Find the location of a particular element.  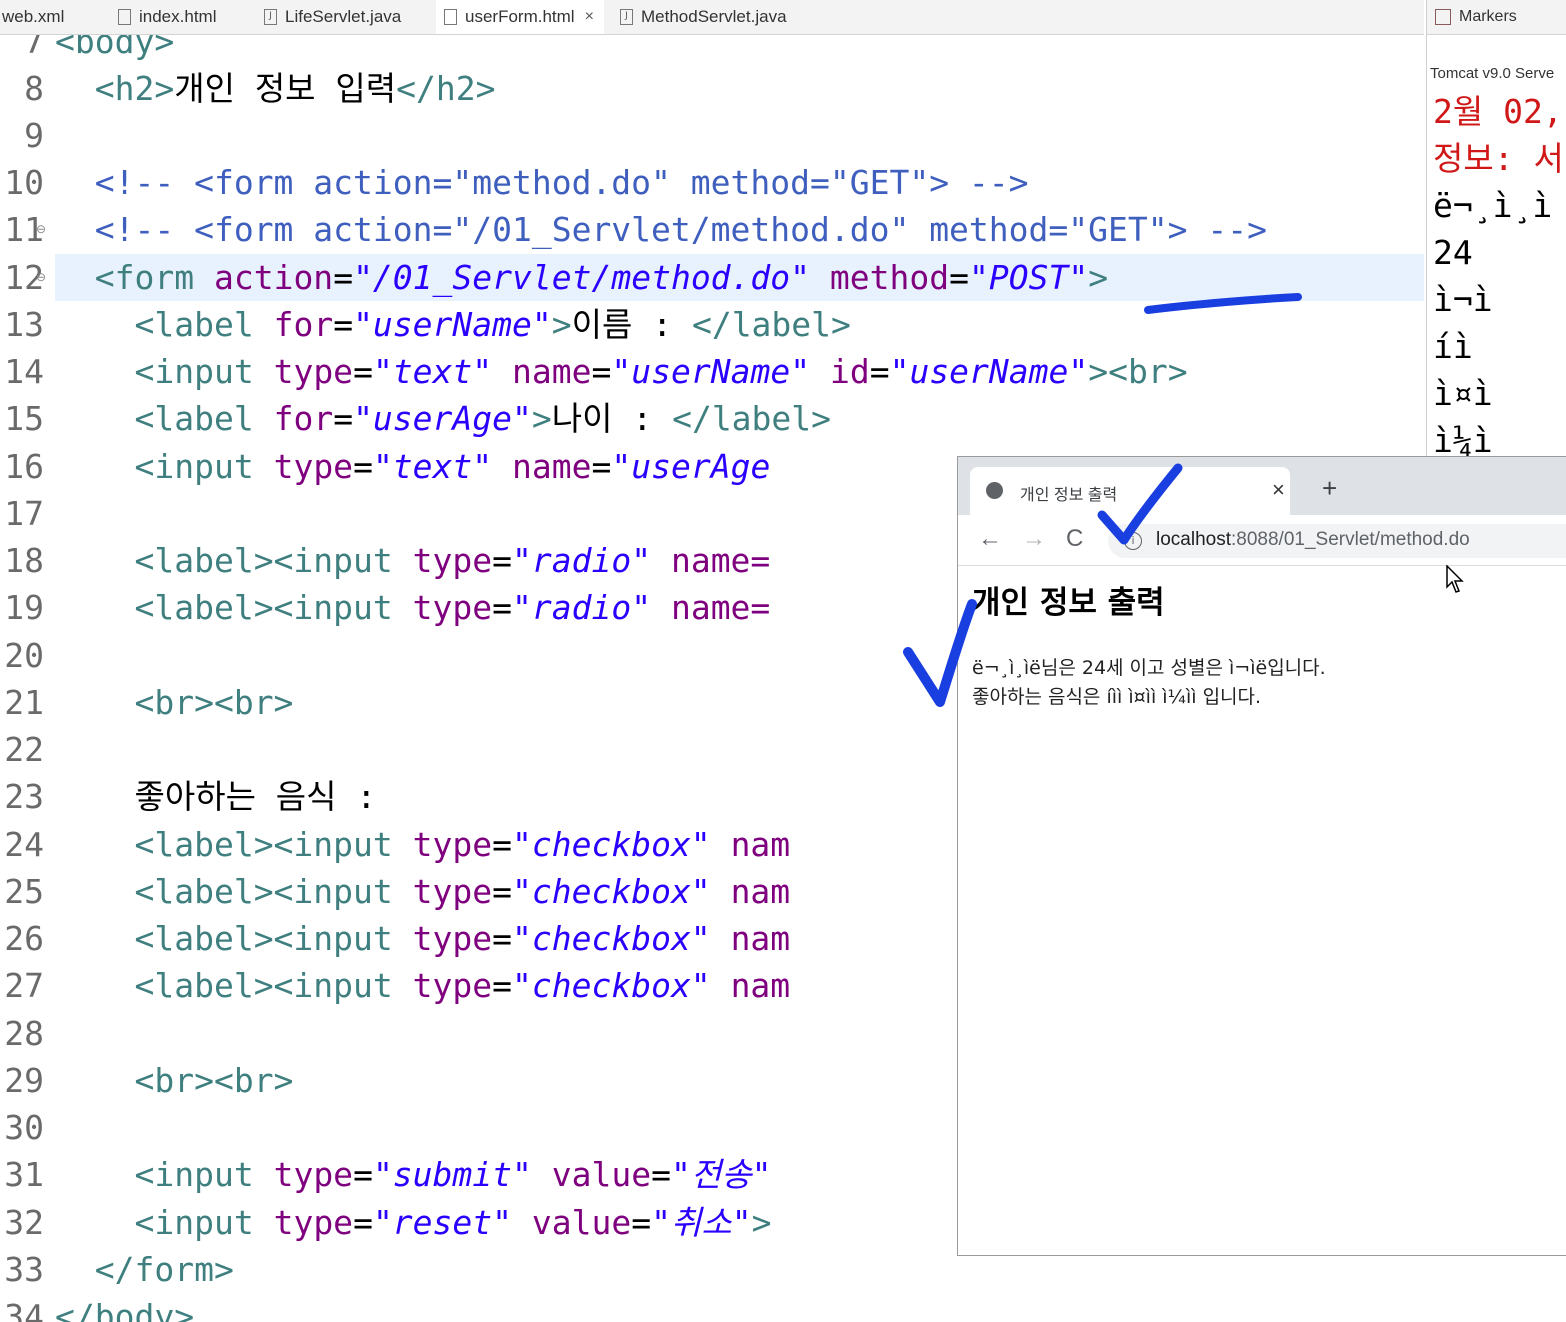

console-line: ì¬ì is located at coordinates (1463, 299).